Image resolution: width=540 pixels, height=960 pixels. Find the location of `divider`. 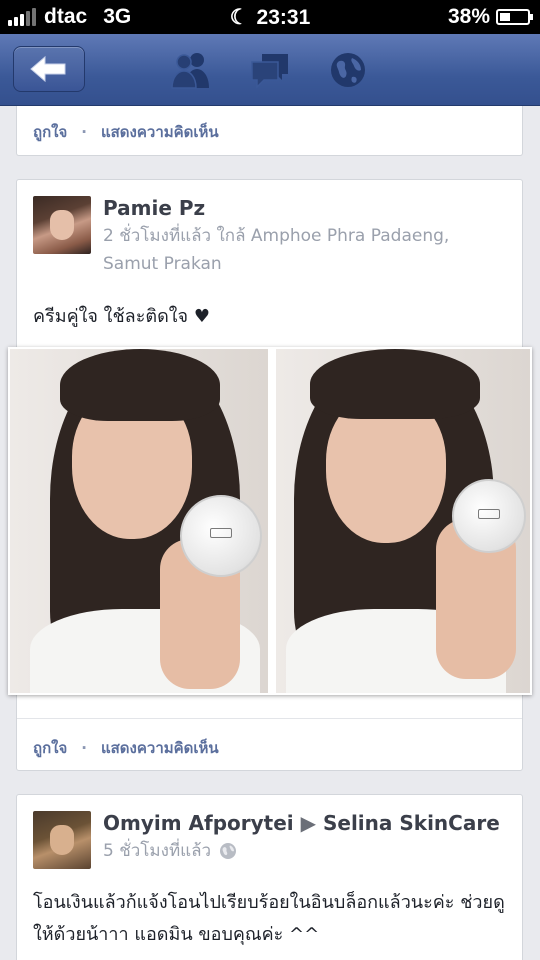

divider is located at coordinates (269, 718).